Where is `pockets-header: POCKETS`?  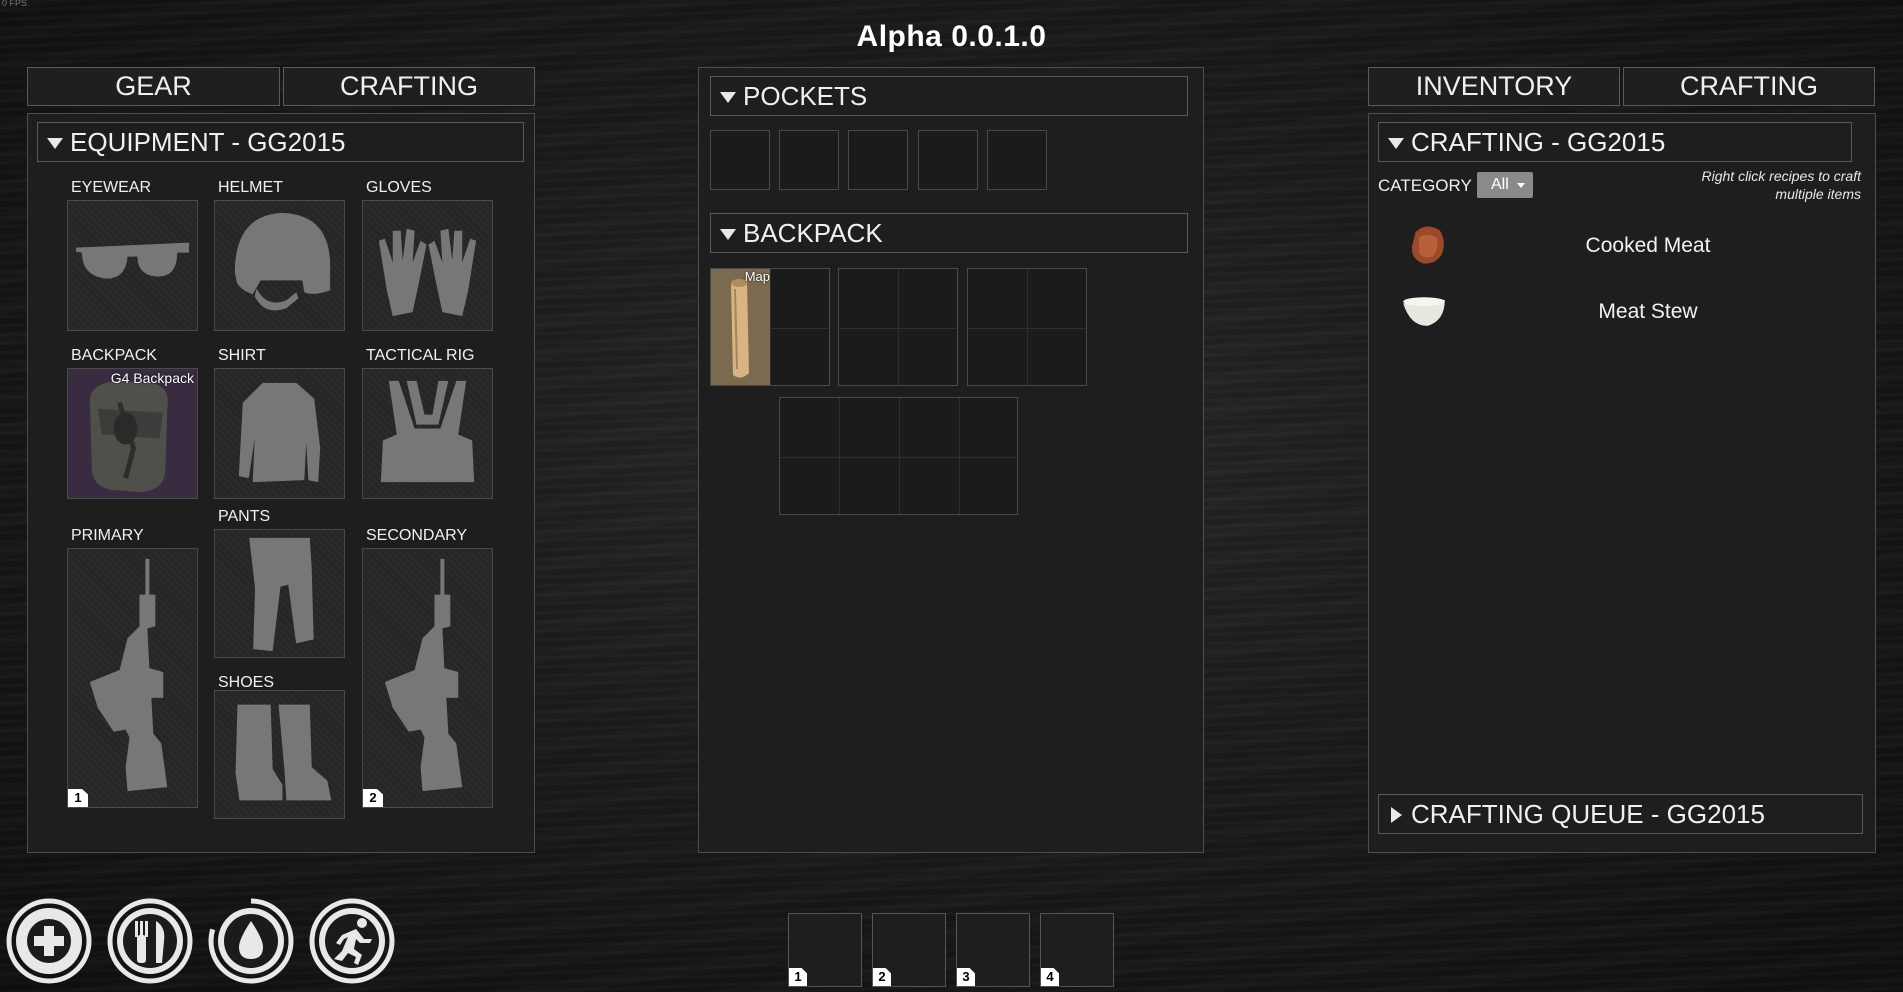
pockets-header: POCKETS is located at coordinates (949, 96).